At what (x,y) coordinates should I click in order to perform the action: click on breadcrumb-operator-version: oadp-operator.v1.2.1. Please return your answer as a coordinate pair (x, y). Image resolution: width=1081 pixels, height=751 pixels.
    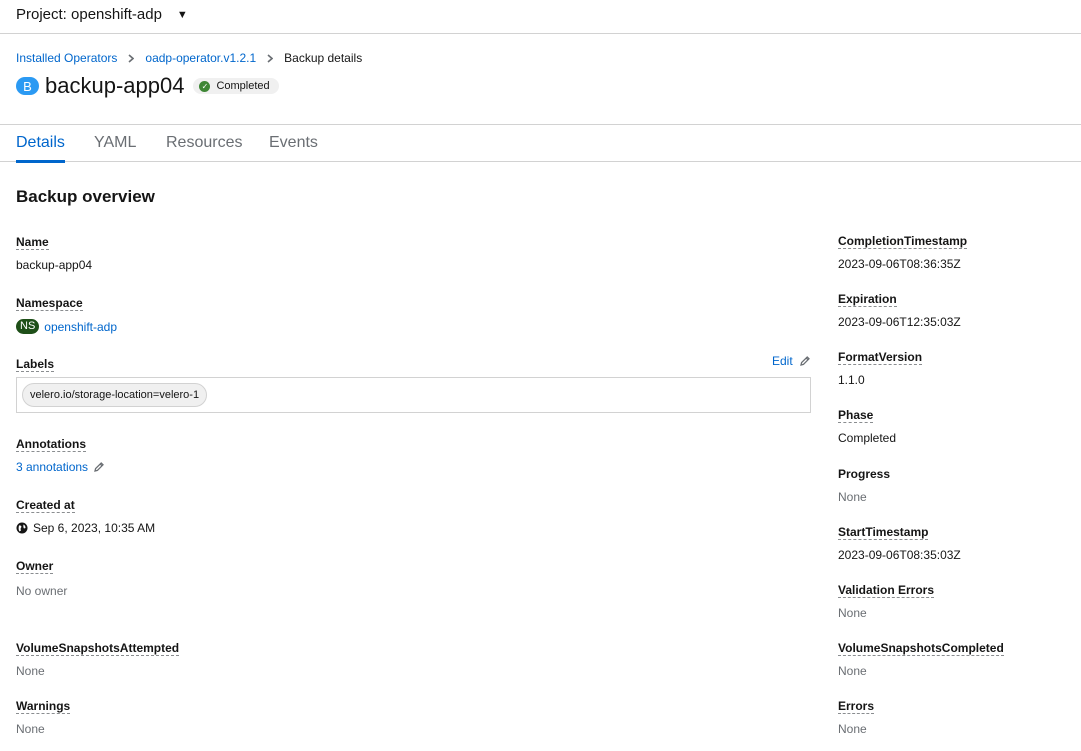
    Looking at the image, I should click on (200, 58).